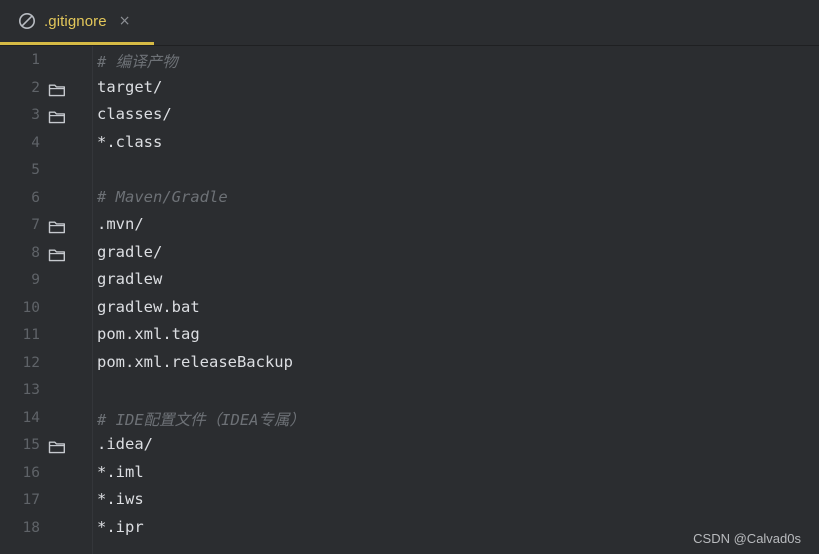 The width and height of the screenshot is (819, 554). What do you see at coordinates (409, 226) in the screenshot?
I see `code-line: 7 .mvn/` at bounding box center [409, 226].